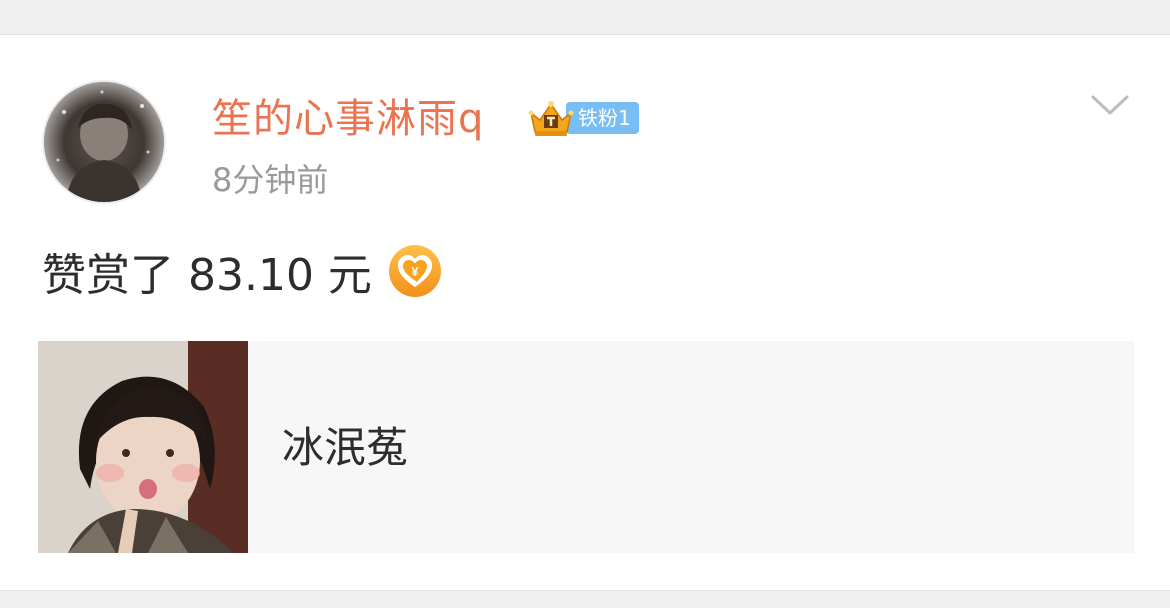 This screenshot has height=608, width=1170. What do you see at coordinates (348, 119) in the screenshot?
I see `username: 笙的心事淋雨q` at bounding box center [348, 119].